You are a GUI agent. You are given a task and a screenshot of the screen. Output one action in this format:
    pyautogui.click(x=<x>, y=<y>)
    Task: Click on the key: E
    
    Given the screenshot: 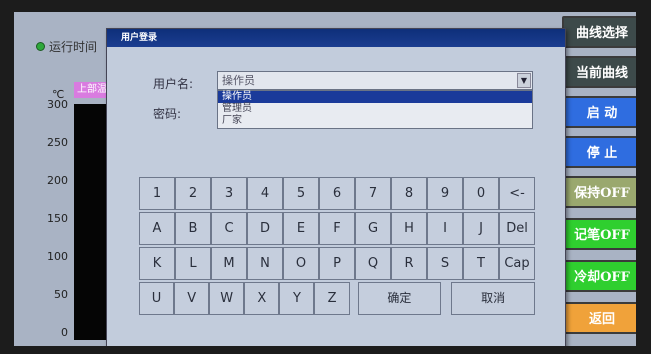 What is the action you would take?
    pyautogui.click(x=301, y=228)
    